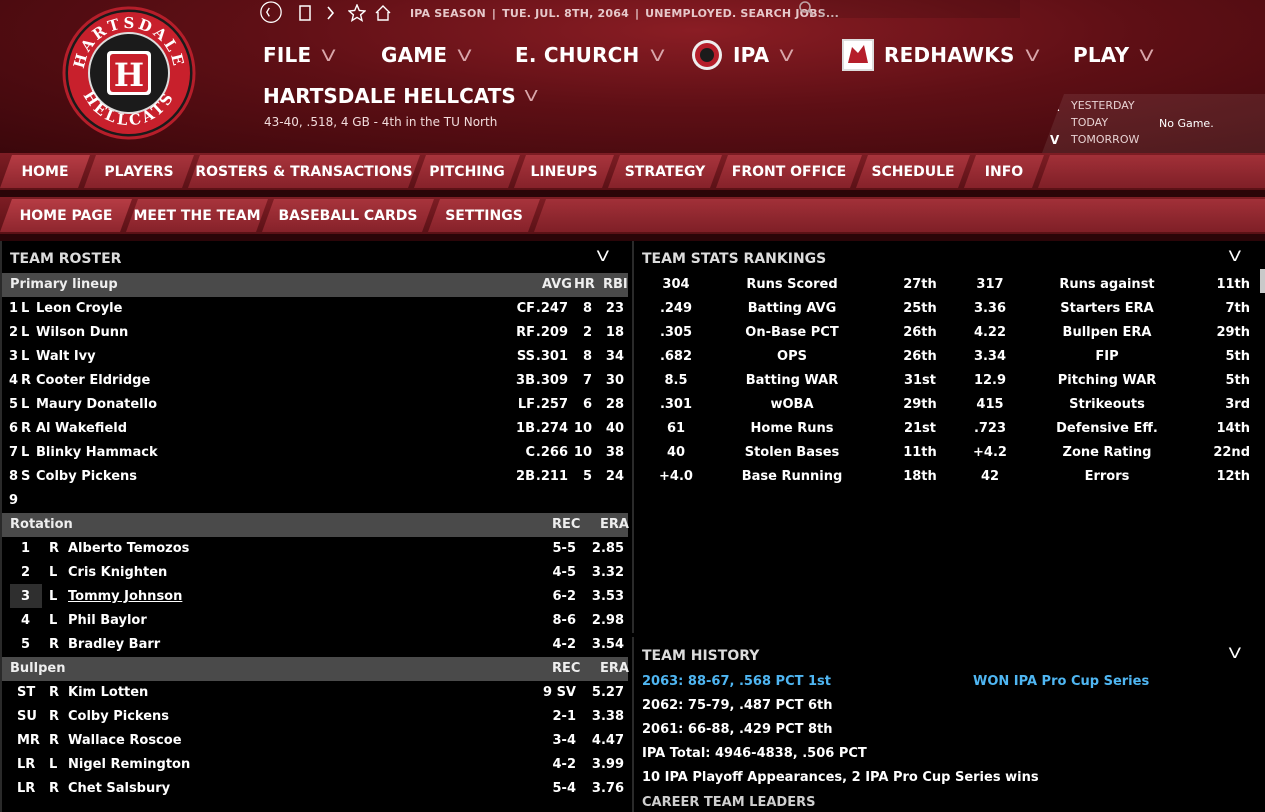 Image resolution: width=1265 pixels, height=812 pixels. I want to click on history-season-link: 2063: 88-67, .568 PCT 1st, so click(736, 681).